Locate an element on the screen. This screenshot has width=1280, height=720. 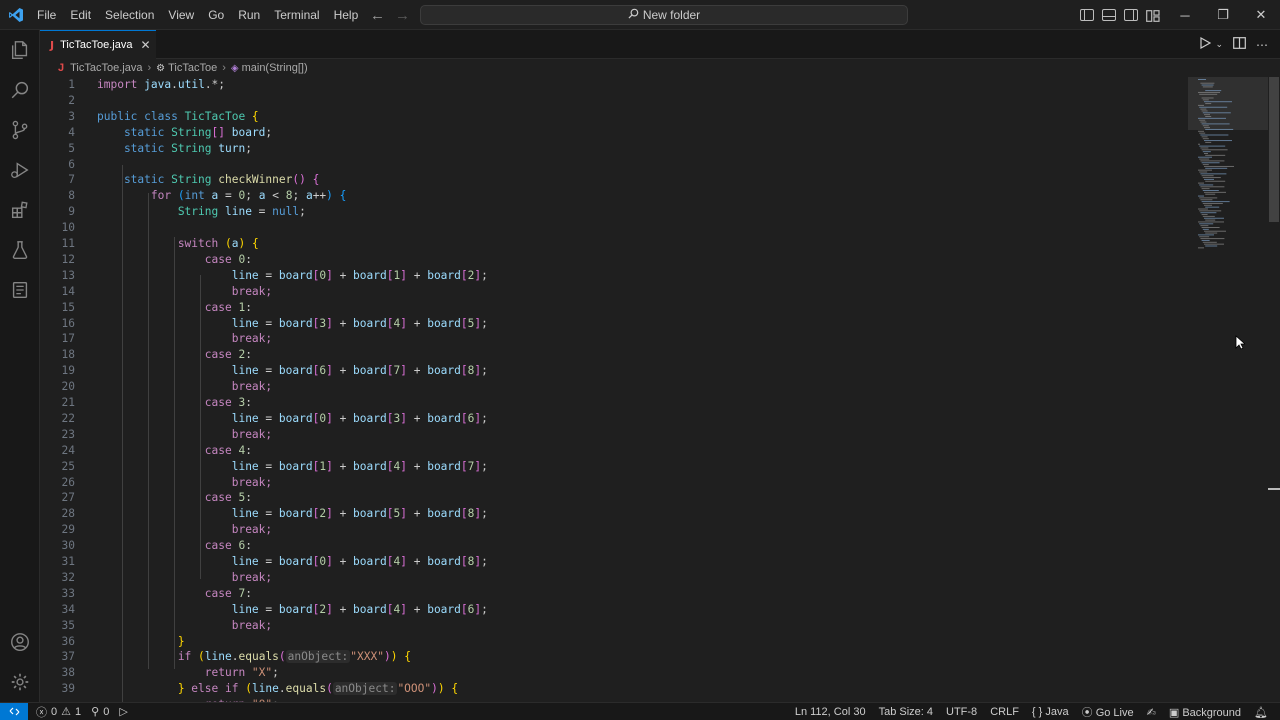
go-live-button: ⦿ Go Live is located at coordinates (1108, 712).